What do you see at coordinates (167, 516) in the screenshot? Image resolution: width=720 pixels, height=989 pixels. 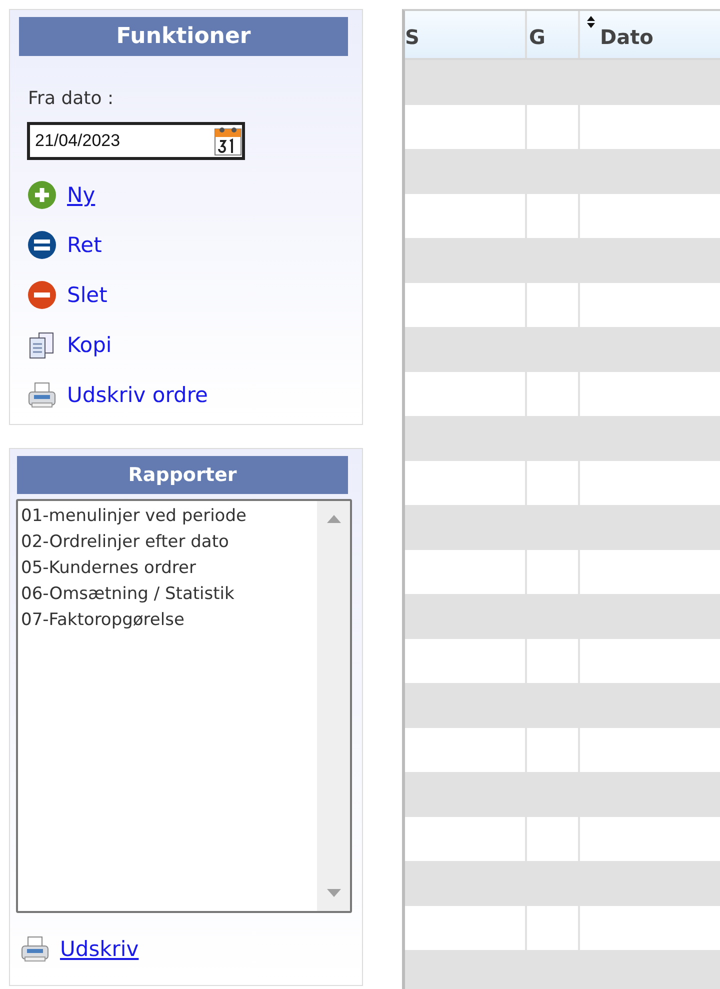 I see `report-item: 01-menulinjer ved periode` at bounding box center [167, 516].